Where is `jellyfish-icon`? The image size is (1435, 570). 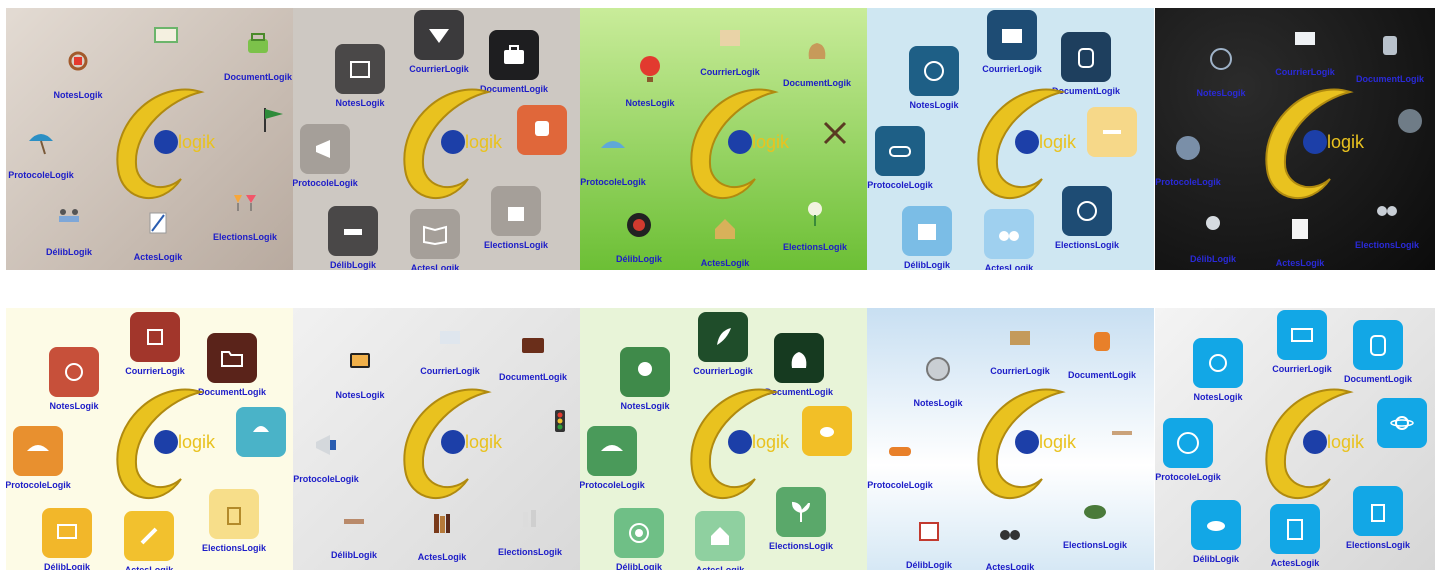
jellyfish-icon is located at coordinates (261, 432).